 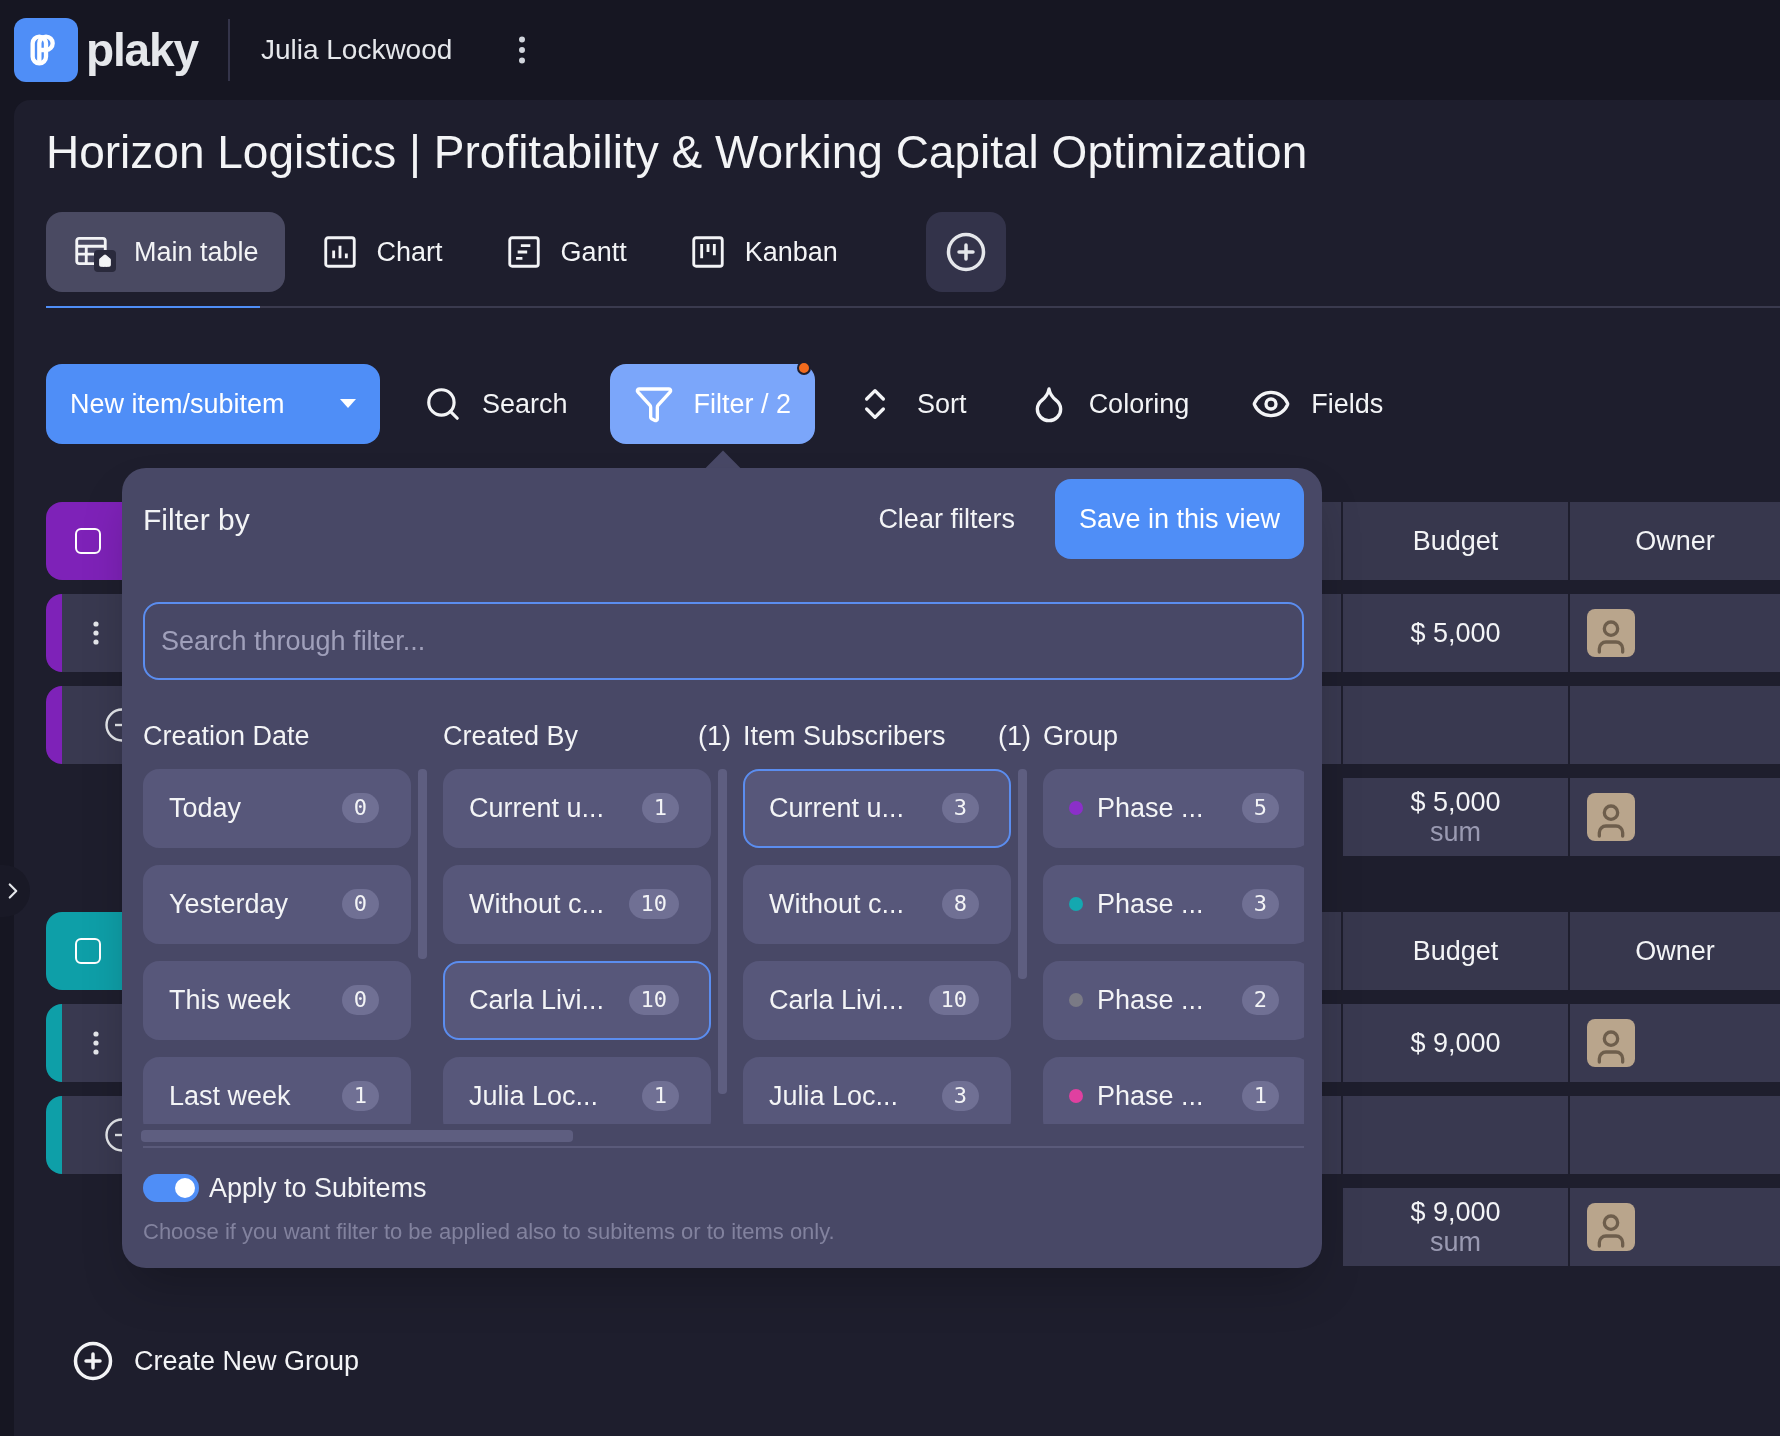 I want to click on filter-option: This week 0, so click(x=277, y=1000).